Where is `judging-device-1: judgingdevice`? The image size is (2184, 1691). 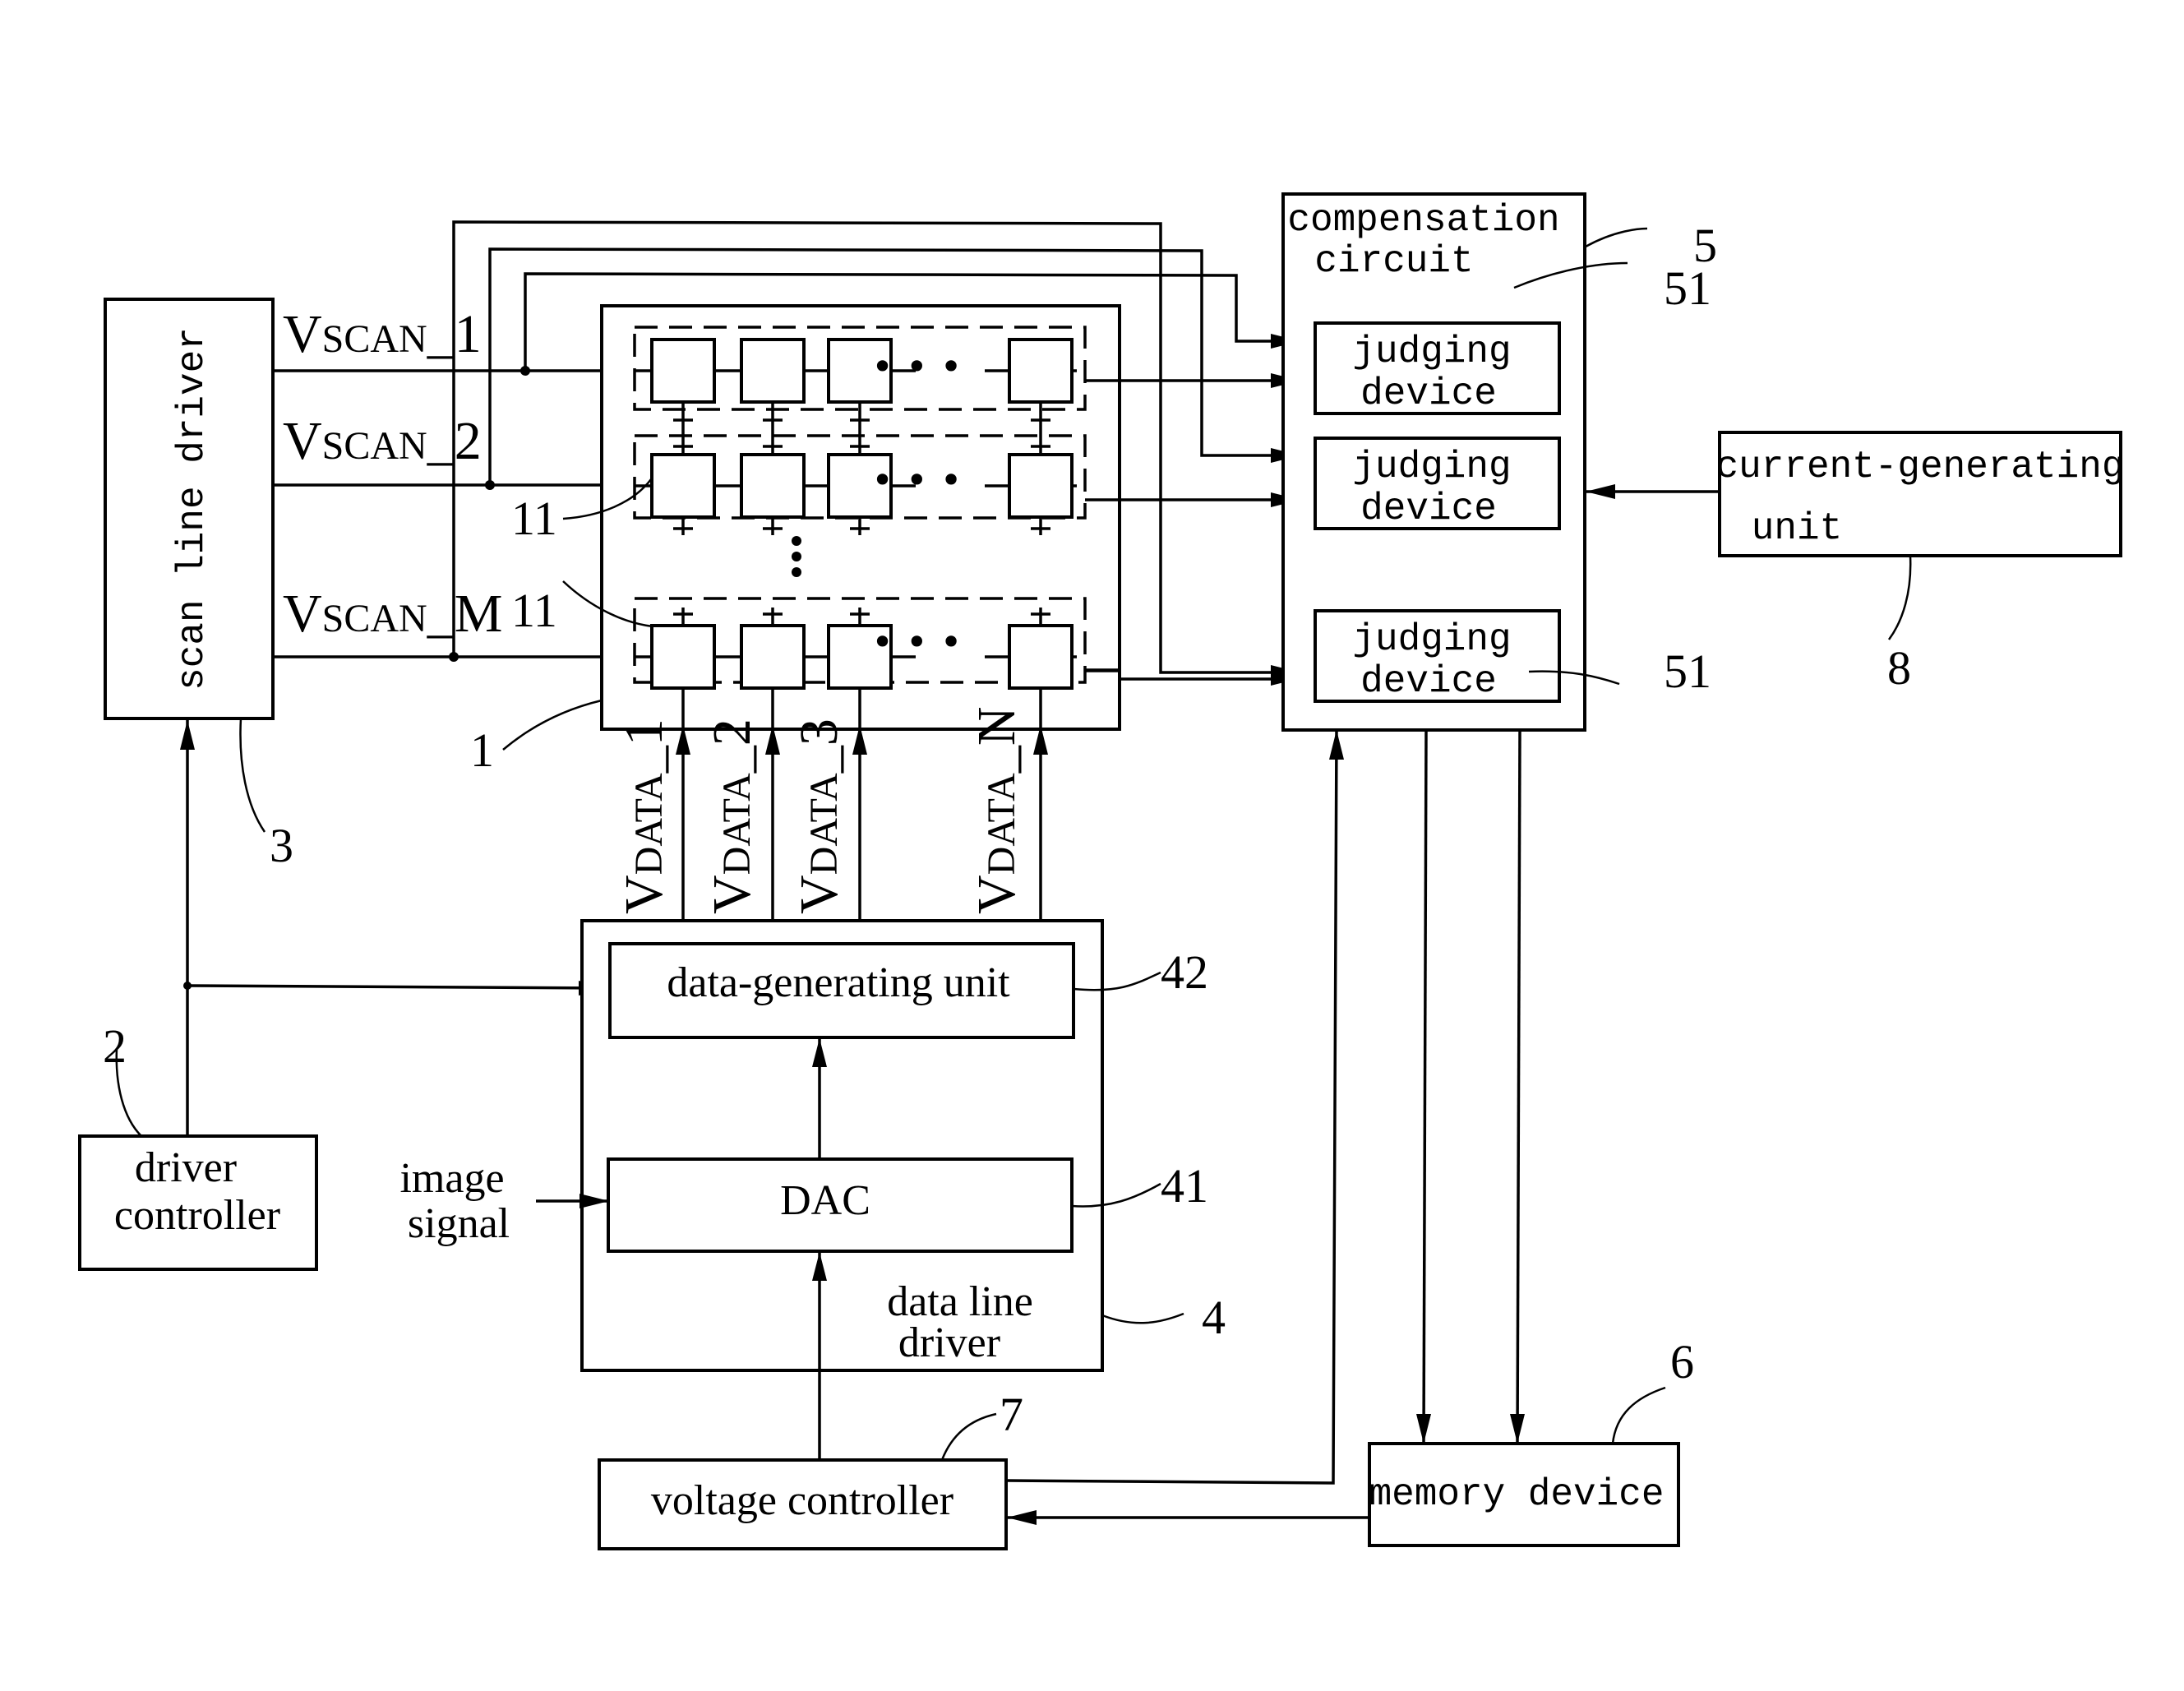 judging-device-1: judgingdevice is located at coordinates (1437, 368).